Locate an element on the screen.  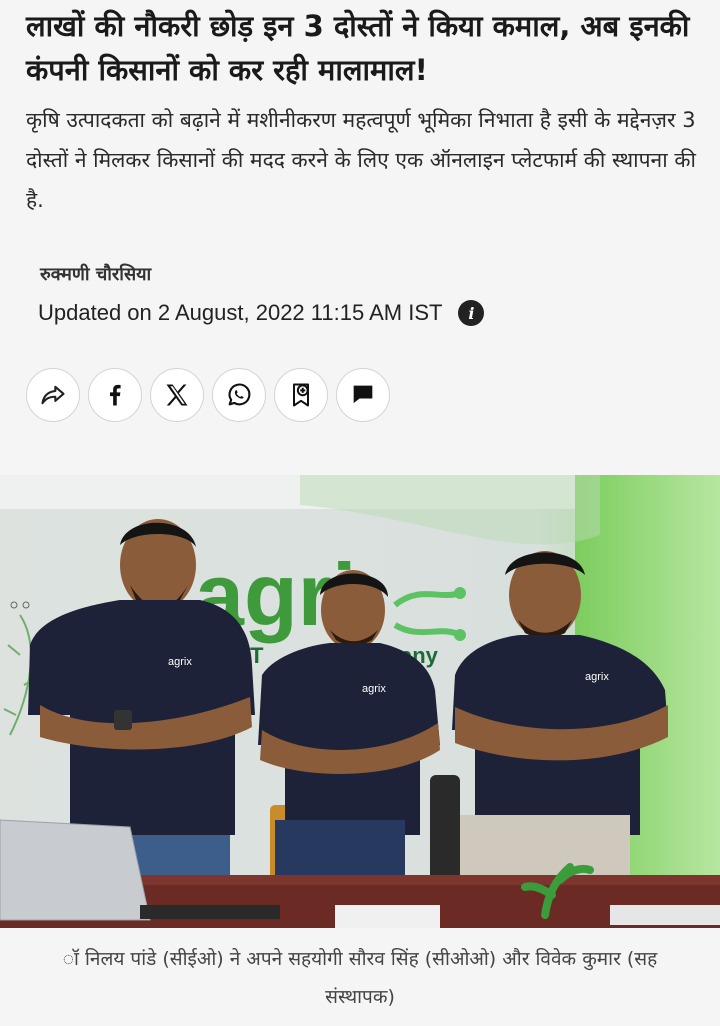
share-button is located at coordinates (53, 395).